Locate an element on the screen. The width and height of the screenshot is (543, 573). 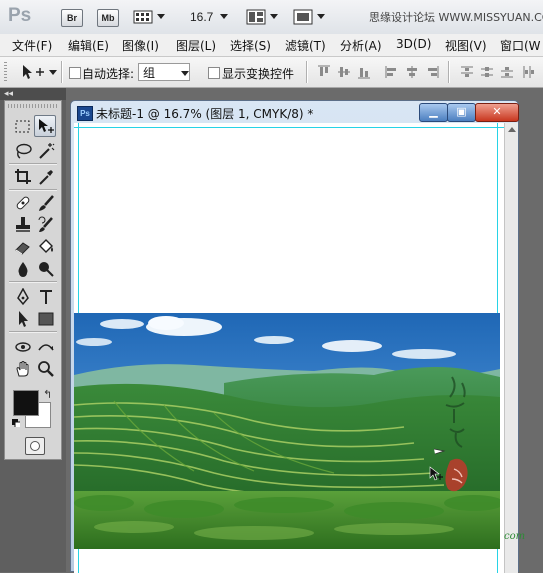
lasso-tool is located at coordinates (22, 150).